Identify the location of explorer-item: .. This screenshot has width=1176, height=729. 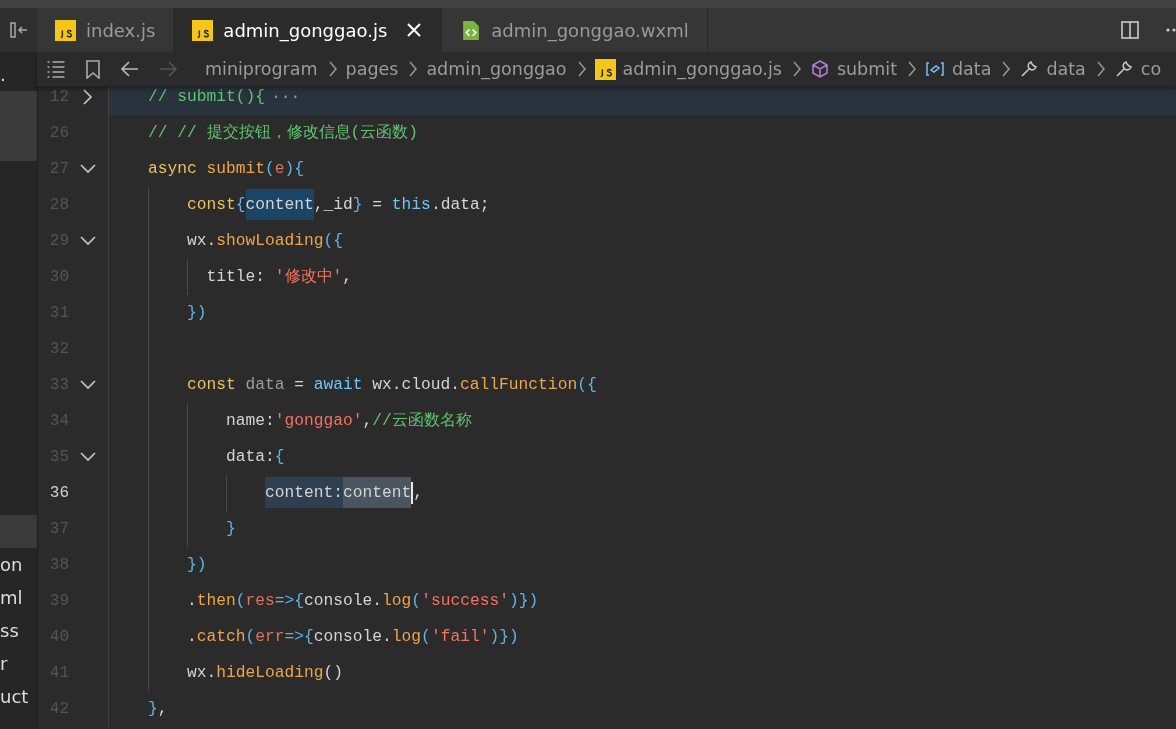
(18, 74).